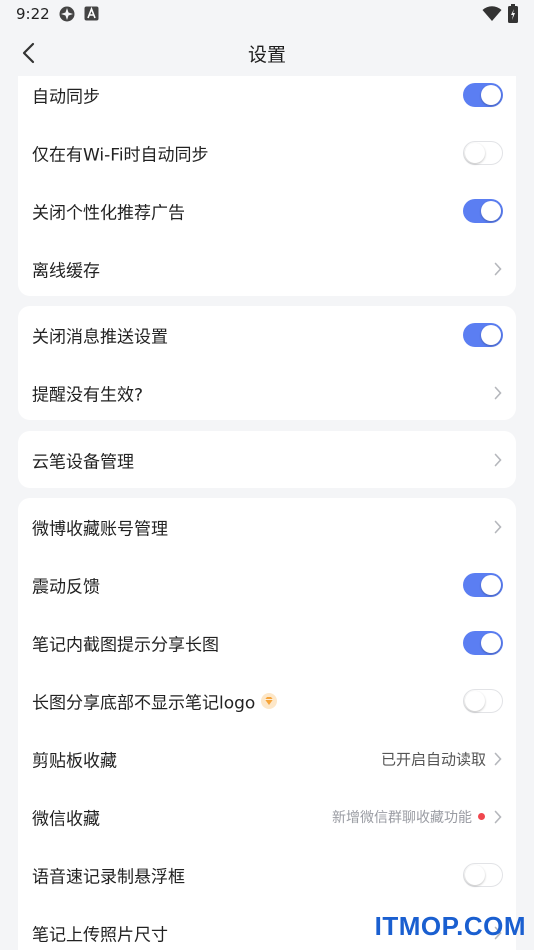 The image size is (534, 950). What do you see at coordinates (513, 13) in the screenshot?
I see `battery-icon` at bounding box center [513, 13].